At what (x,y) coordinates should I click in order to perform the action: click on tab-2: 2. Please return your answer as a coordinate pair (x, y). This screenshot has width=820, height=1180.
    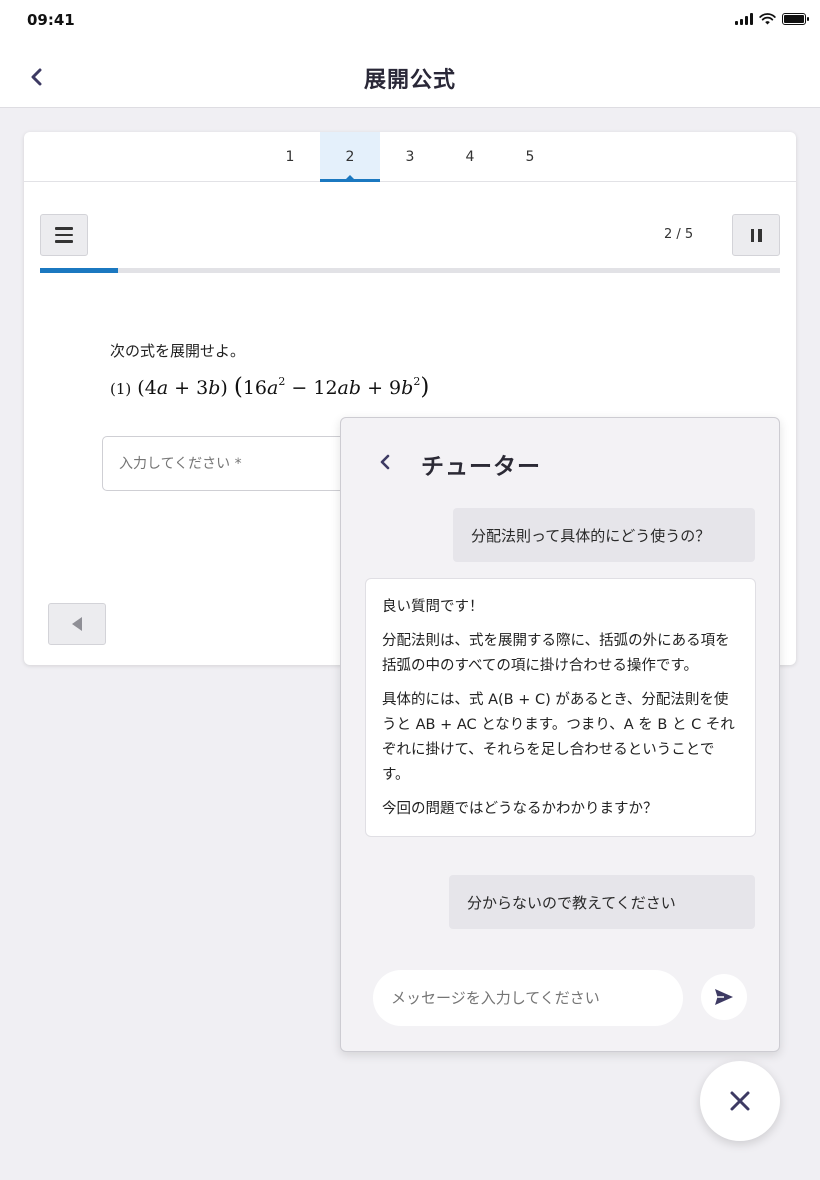
    Looking at the image, I should click on (350, 157).